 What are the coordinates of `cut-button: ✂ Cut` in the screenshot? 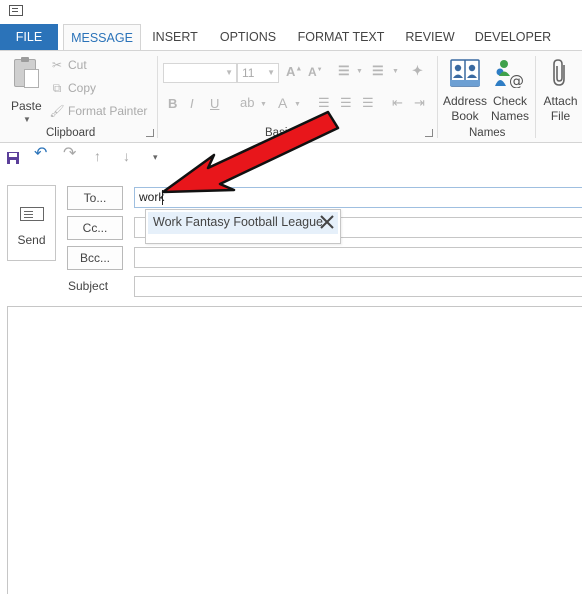 It's located at (68, 65).